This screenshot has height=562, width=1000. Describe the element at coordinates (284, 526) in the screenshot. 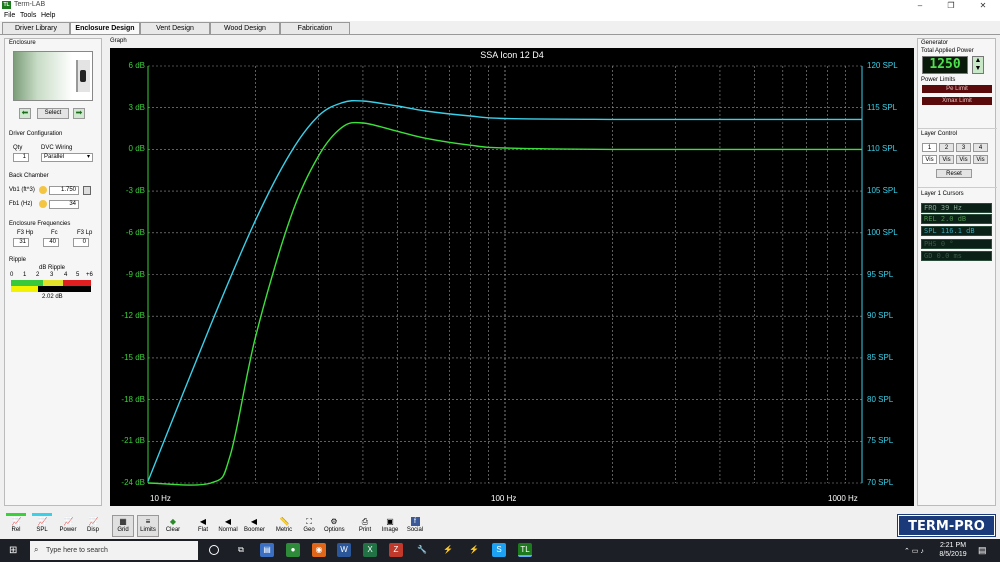

I see `metric-button: 📏 Metric` at that location.